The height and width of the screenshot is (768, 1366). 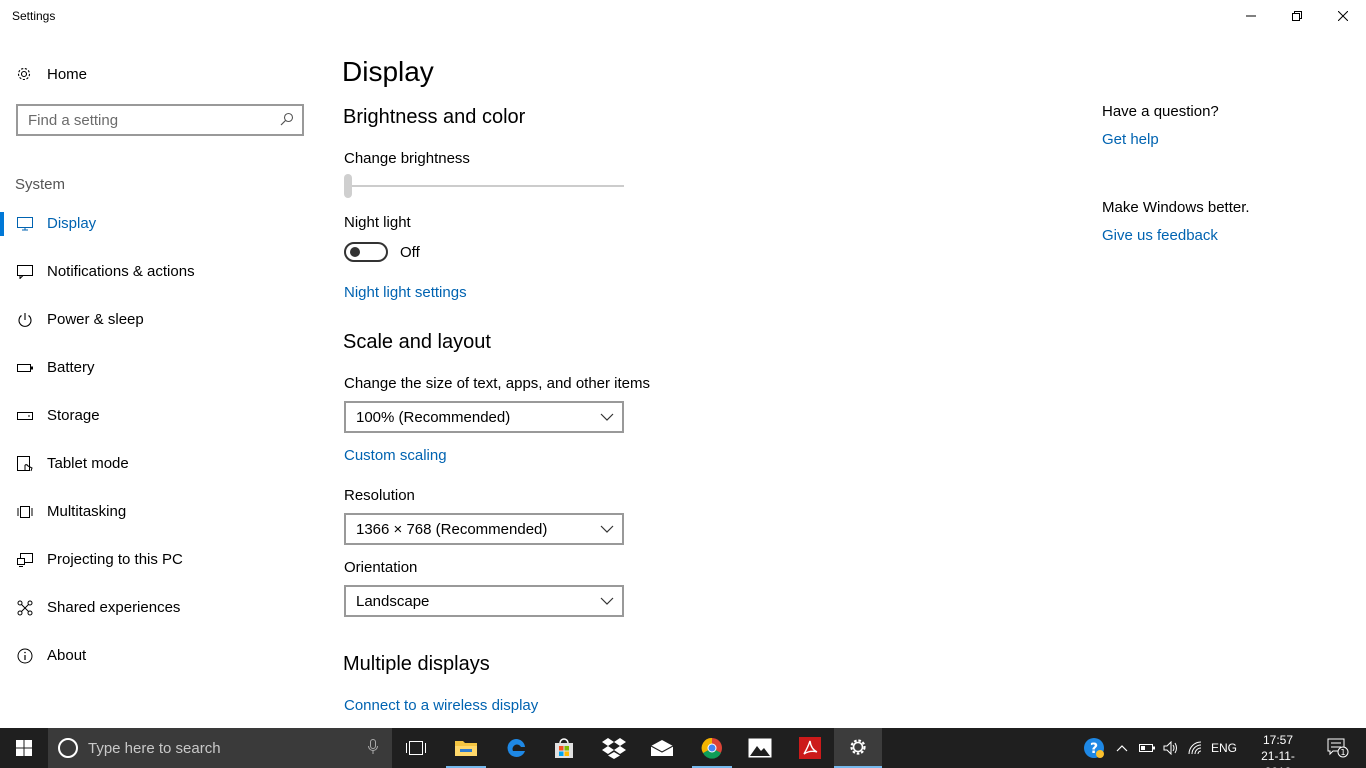 I want to click on orientation-dropdown: Landscape, so click(x=484, y=601).